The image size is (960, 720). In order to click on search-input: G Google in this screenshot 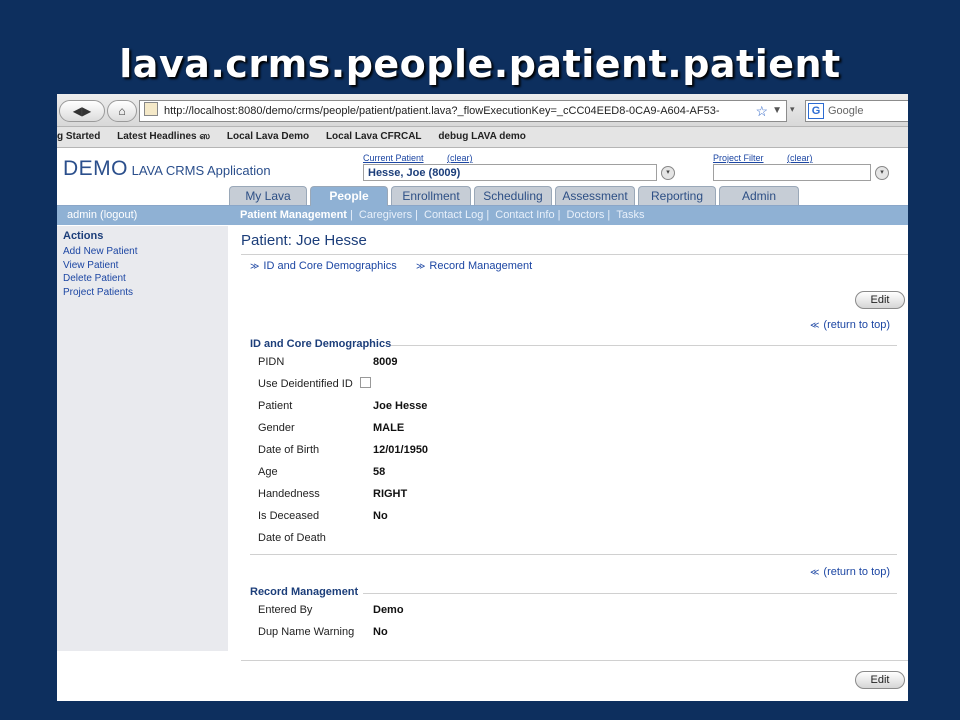, I will do `click(856, 111)`.